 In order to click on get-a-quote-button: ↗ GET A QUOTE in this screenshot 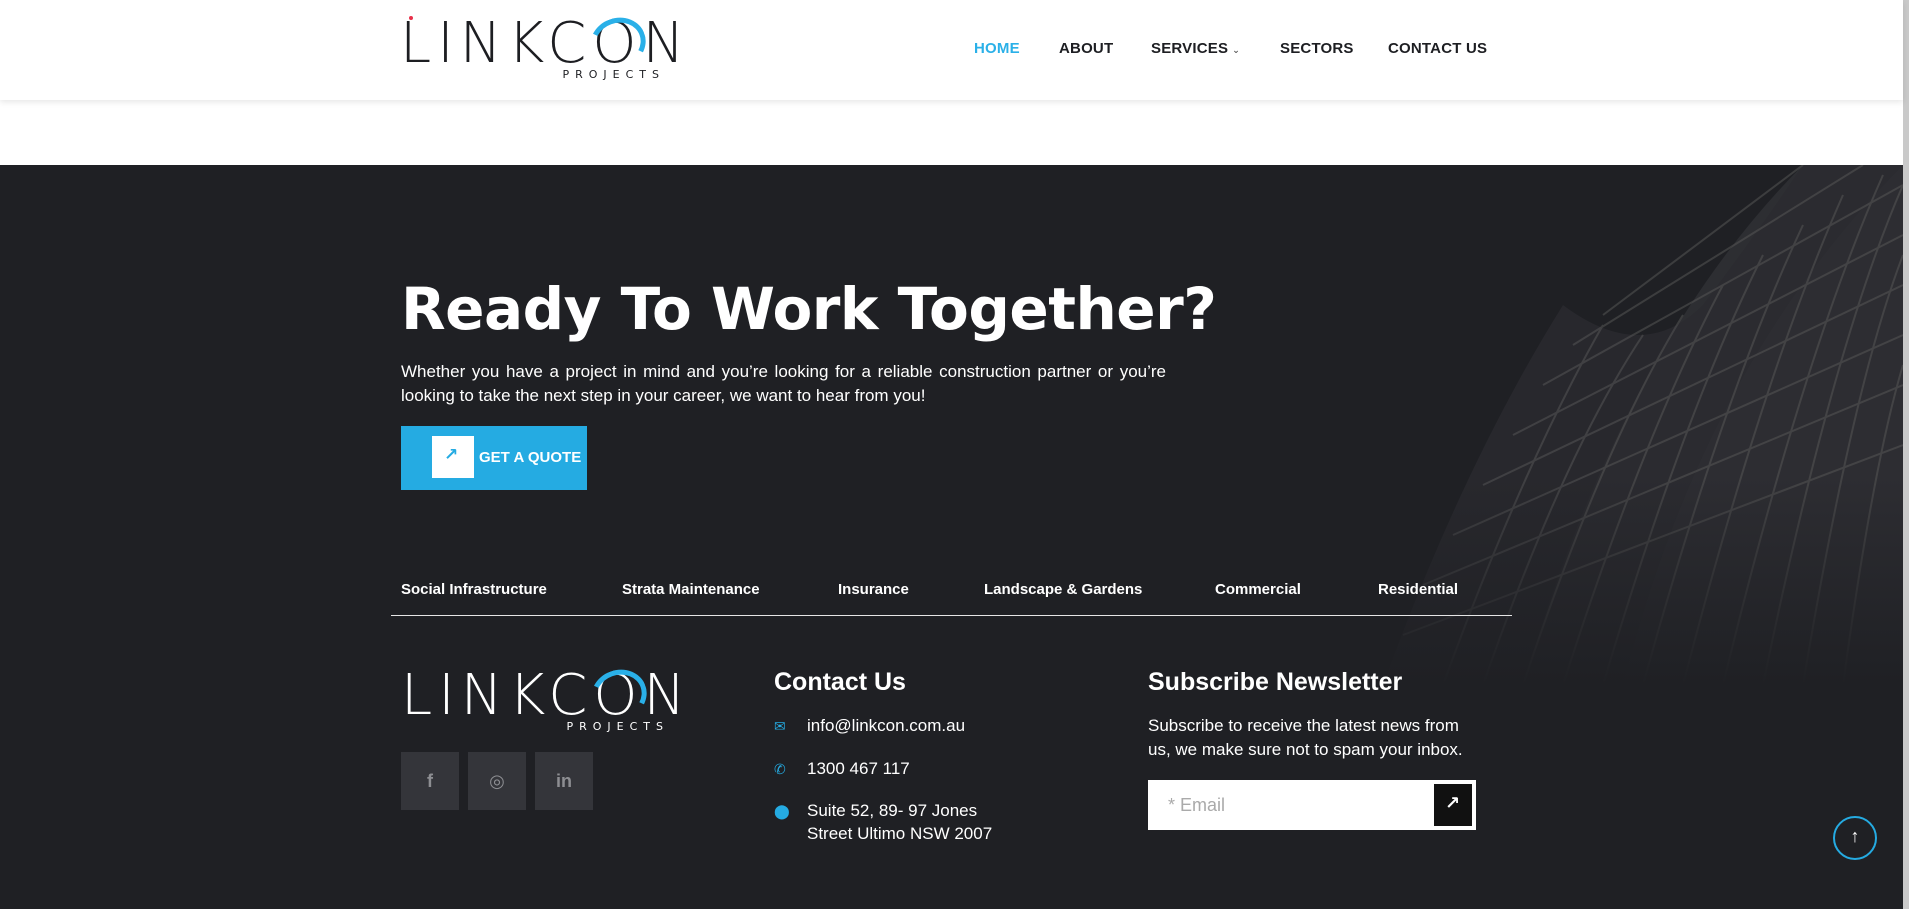, I will do `click(494, 458)`.